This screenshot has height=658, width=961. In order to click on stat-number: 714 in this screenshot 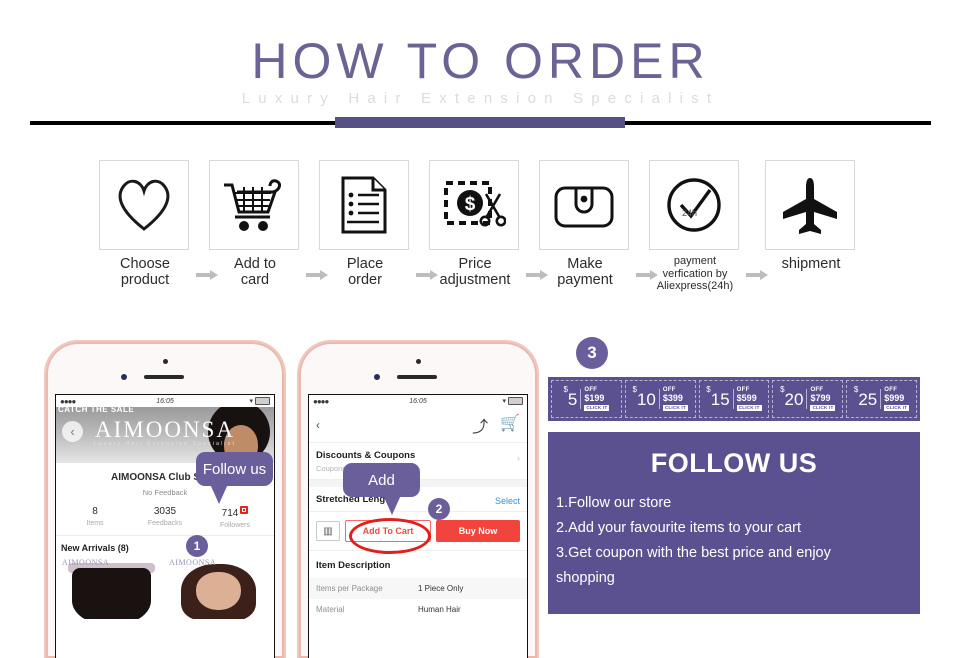, I will do `click(230, 513)`.